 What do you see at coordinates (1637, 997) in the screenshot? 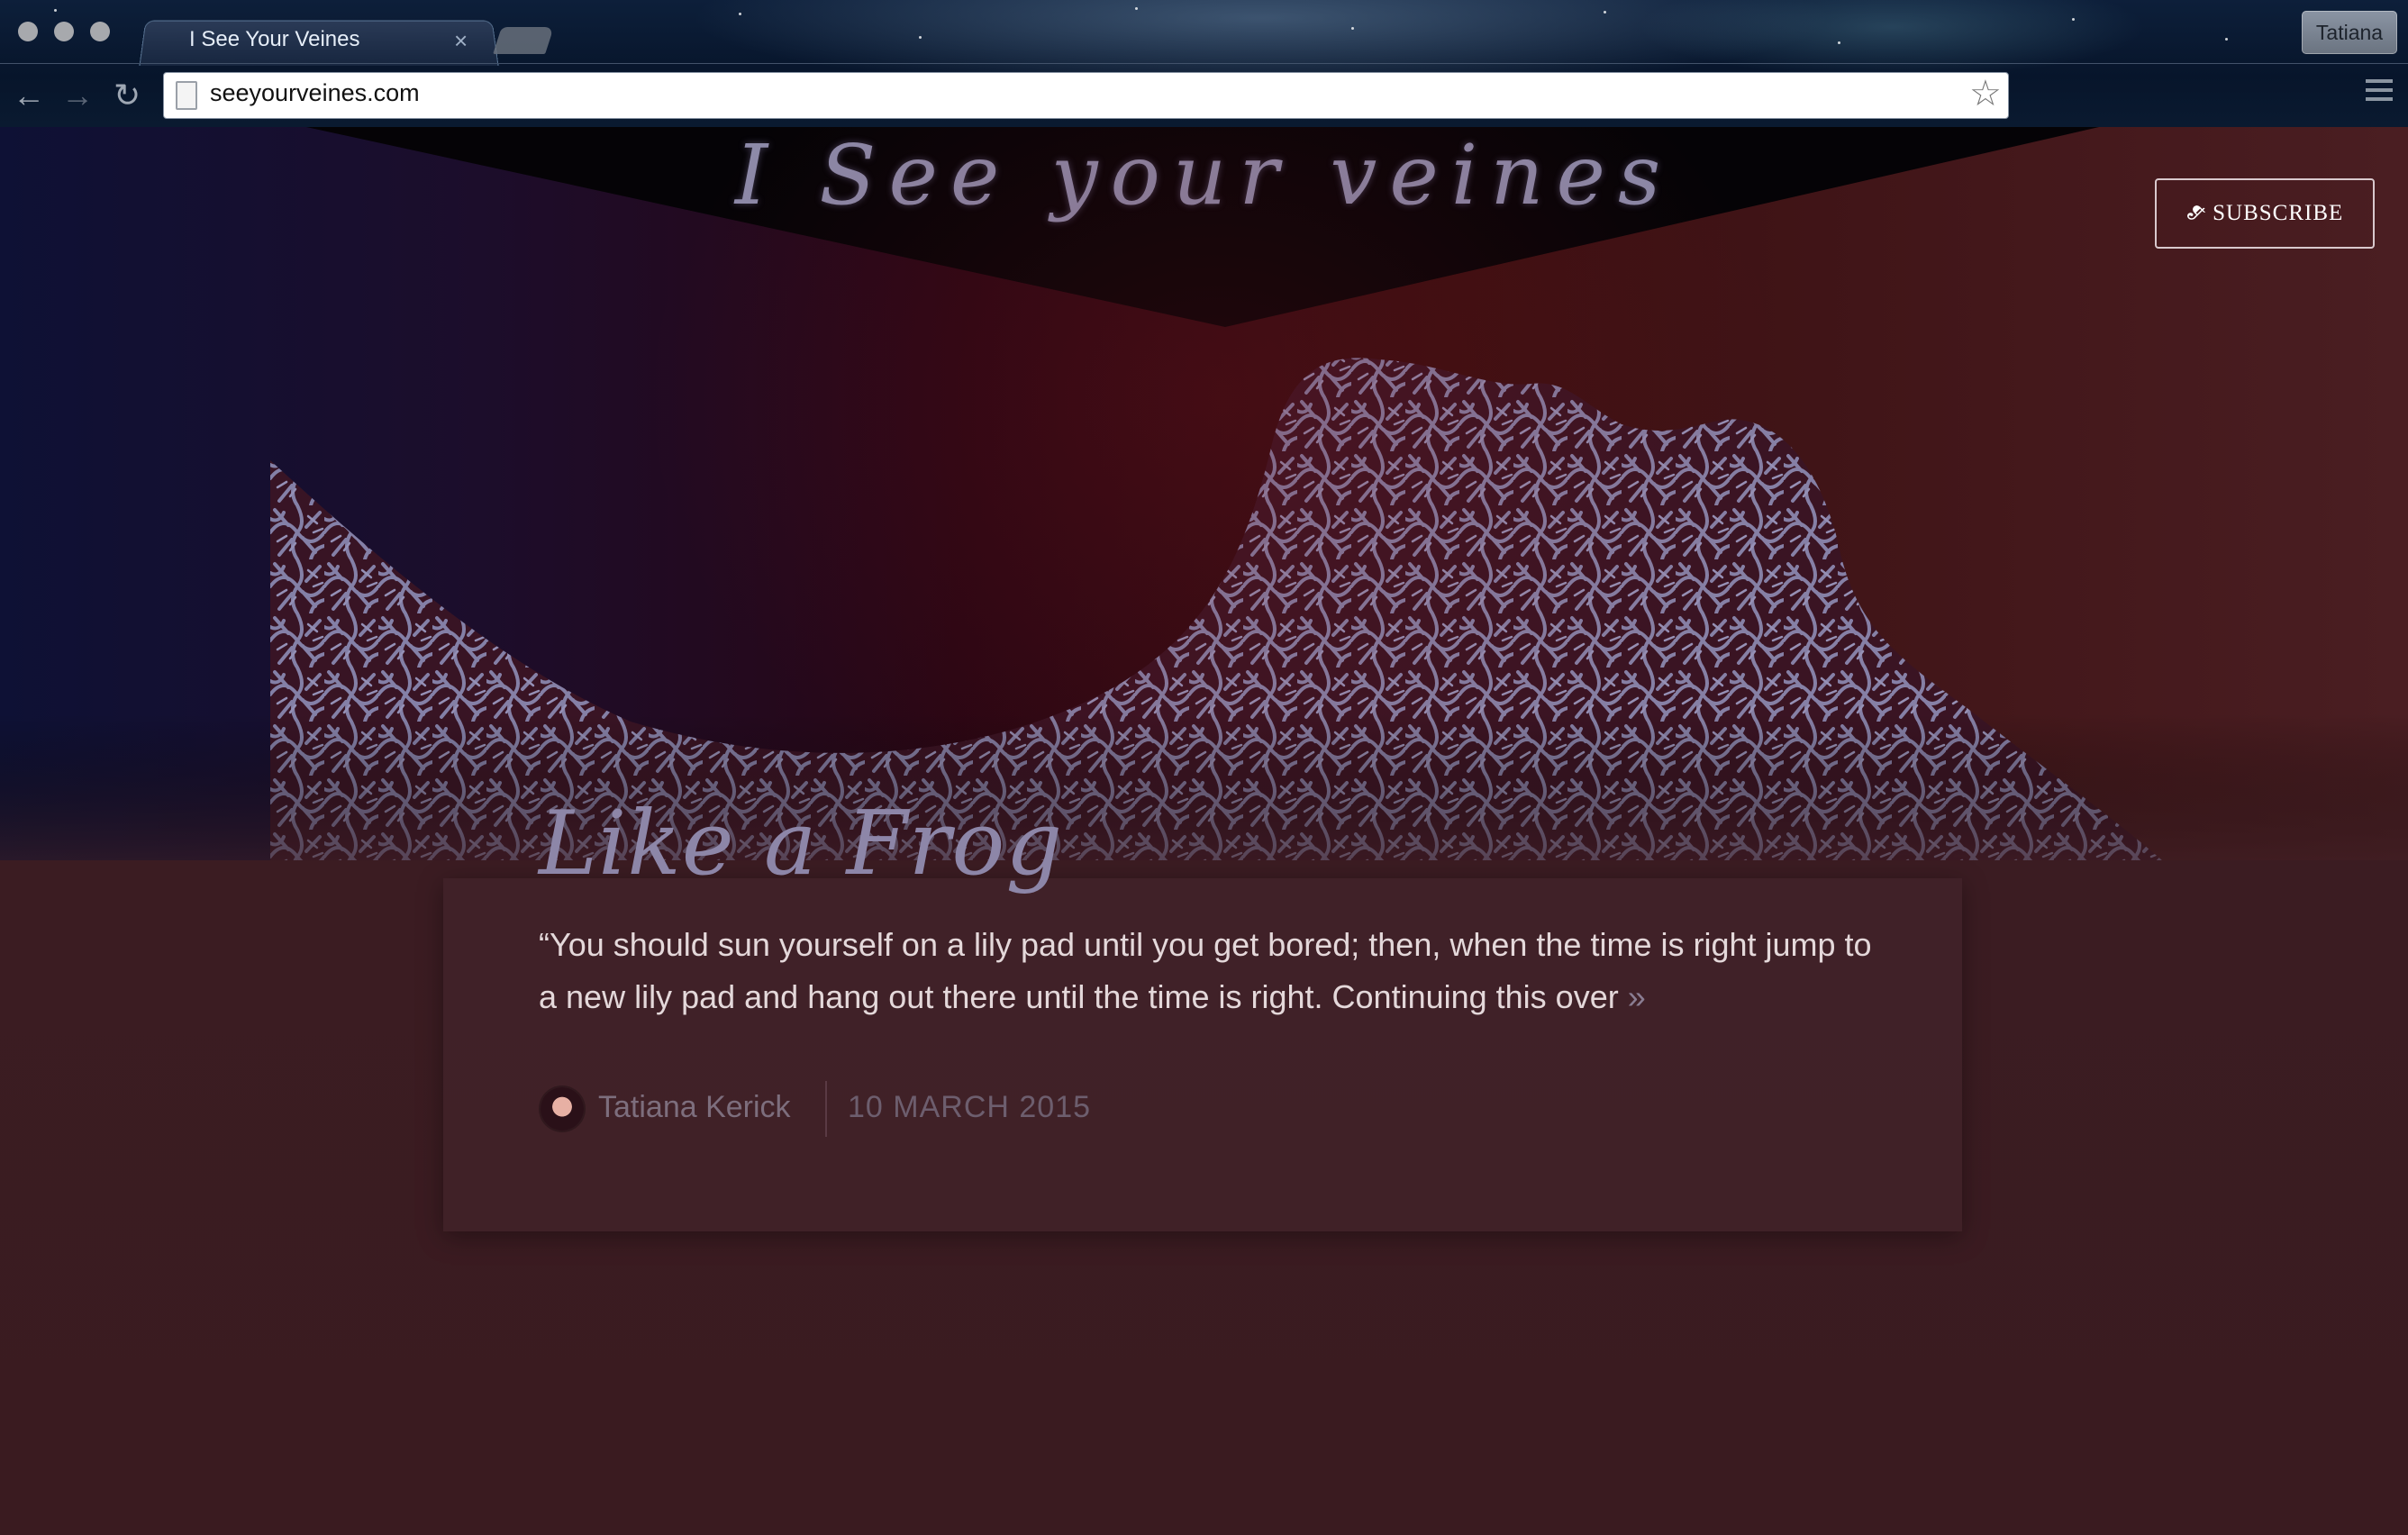
I see `read-more-link: »` at bounding box center [1637, 997].